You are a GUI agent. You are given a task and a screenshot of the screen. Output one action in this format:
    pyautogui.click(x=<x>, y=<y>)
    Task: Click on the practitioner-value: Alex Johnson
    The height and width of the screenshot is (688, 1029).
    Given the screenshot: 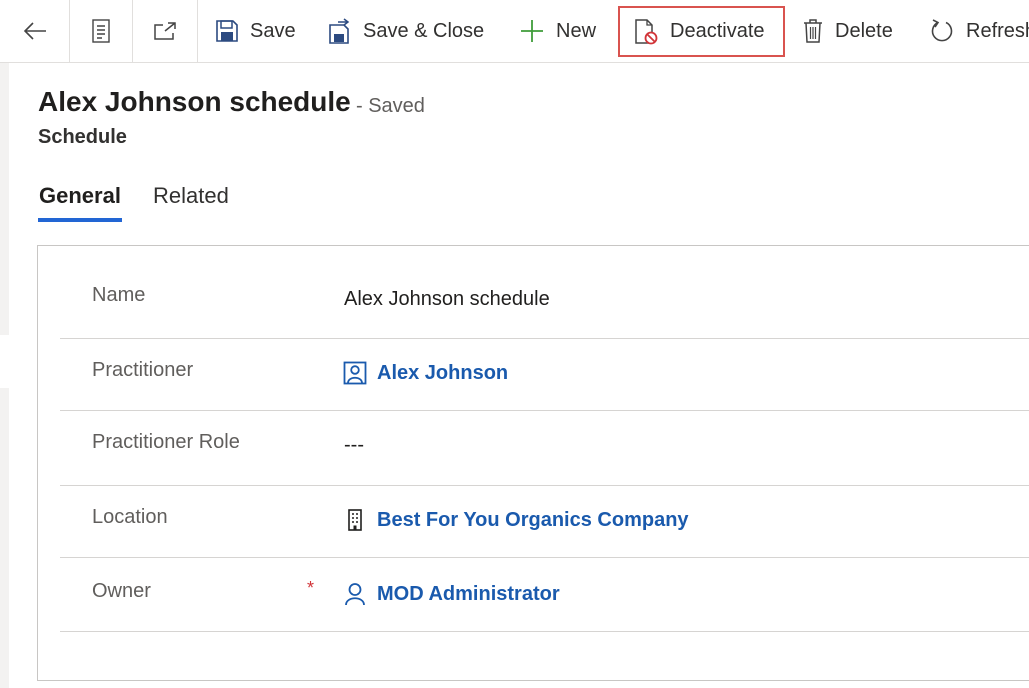 What is the action you would take?
    pyautogui.click(x=442, y=373)
    